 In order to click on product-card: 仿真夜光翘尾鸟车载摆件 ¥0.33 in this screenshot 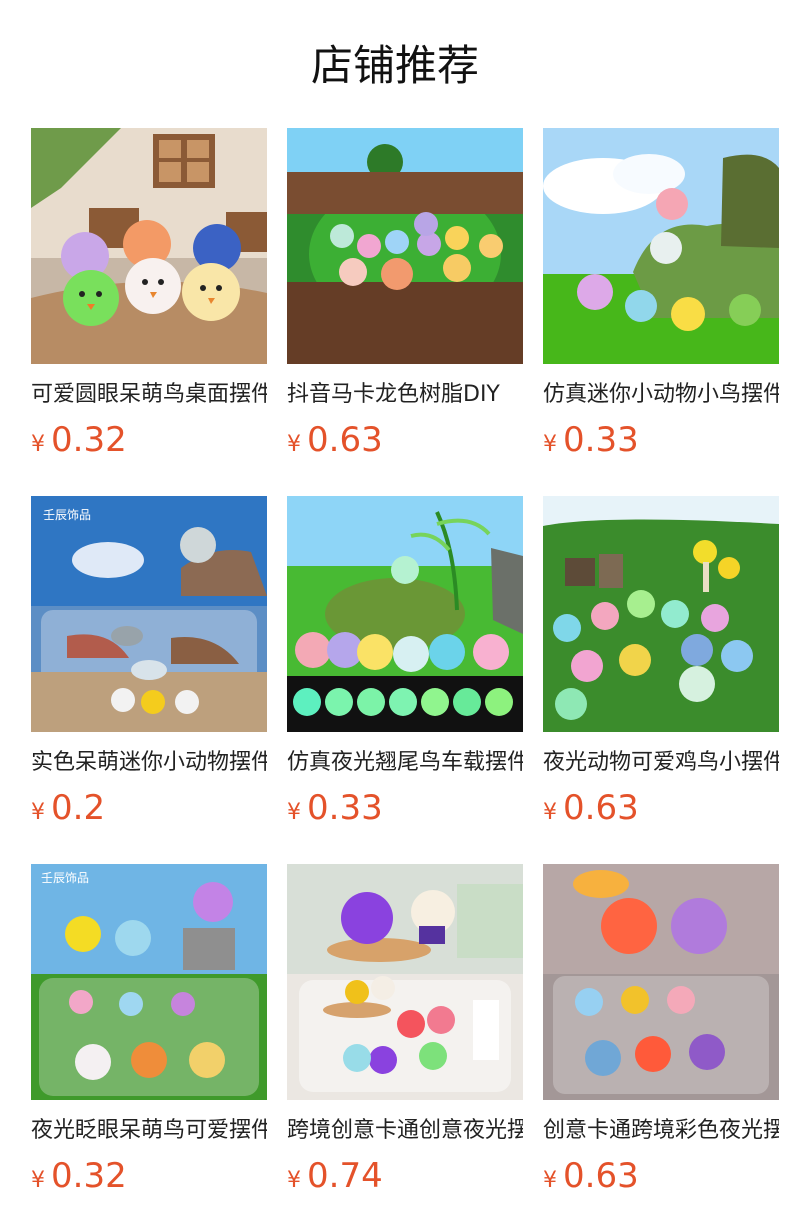, I will do `click(405, 680)`.